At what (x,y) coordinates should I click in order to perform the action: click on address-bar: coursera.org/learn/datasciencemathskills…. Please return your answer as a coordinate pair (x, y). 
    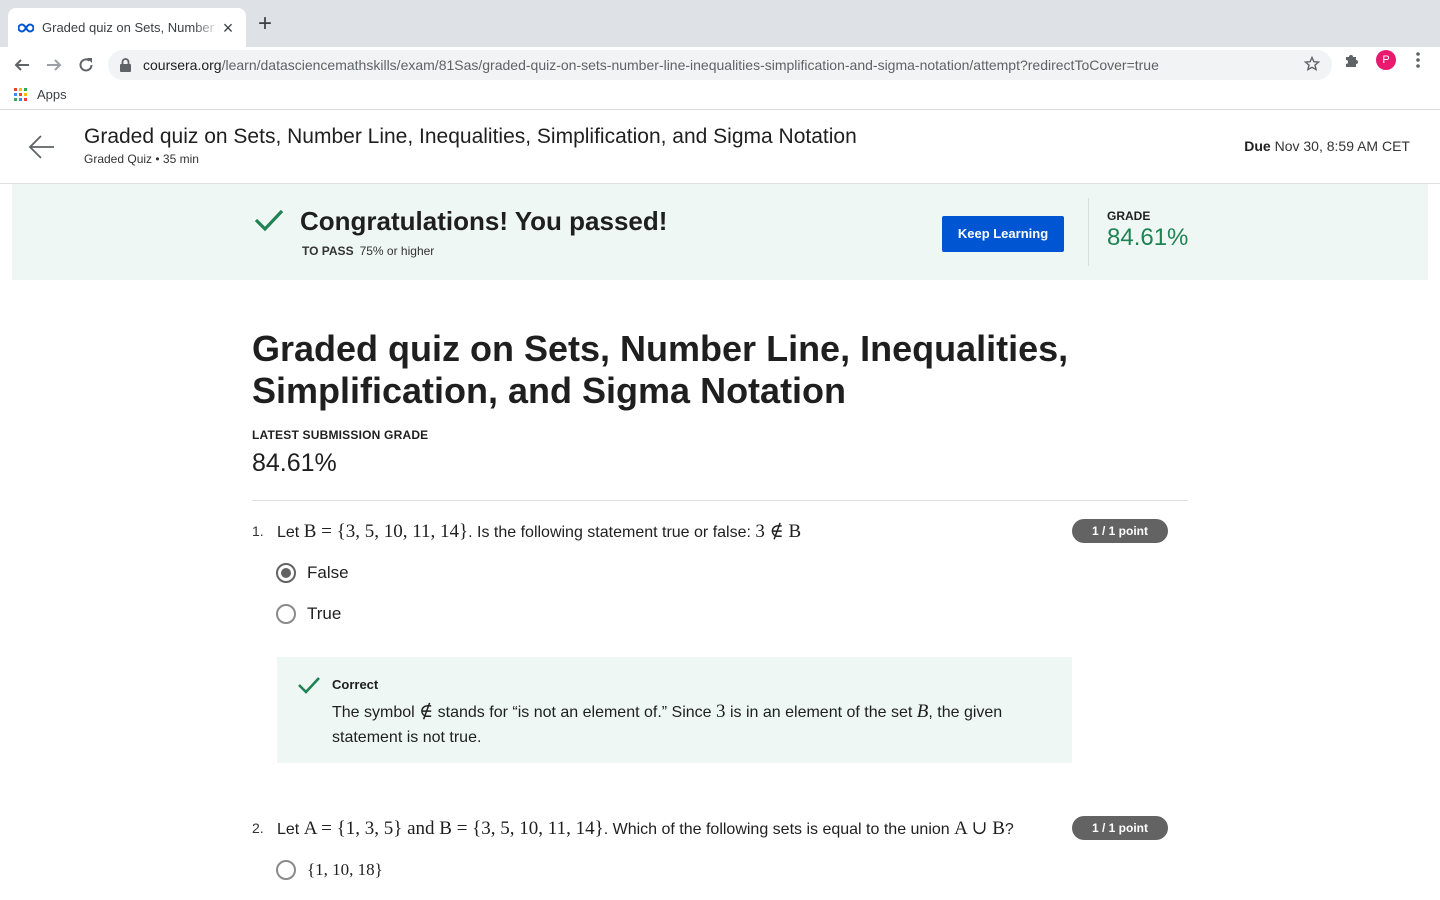
    Looking at the image, I should click on (720, 65).